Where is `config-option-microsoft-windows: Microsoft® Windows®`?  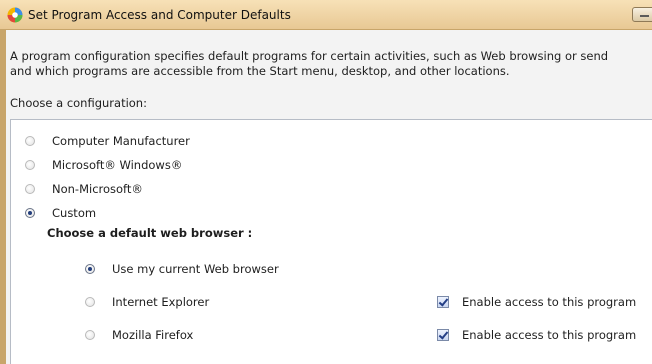
config-option-microsoft-windows: Microsoft® Windows® is located at coordinates (103, 165).